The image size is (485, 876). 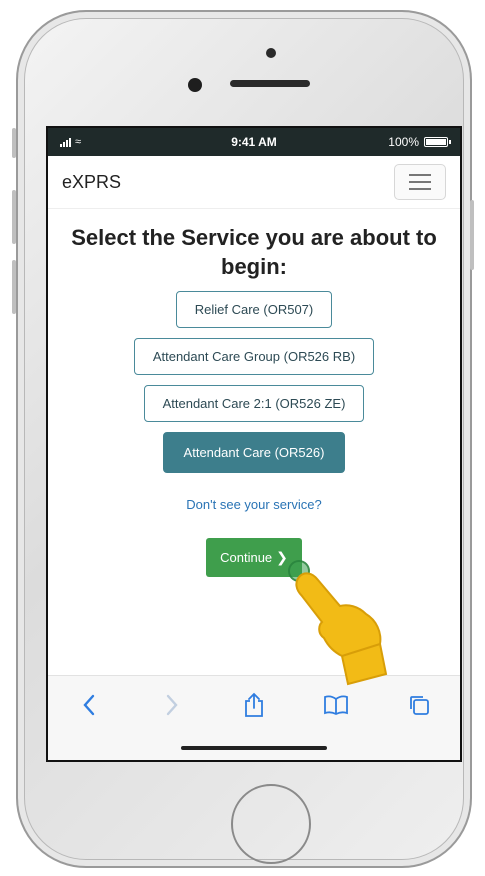 What do you see at coordinates (336, 705) in the screenshot?
I see `book-icon` at bounding box center [336, 705].